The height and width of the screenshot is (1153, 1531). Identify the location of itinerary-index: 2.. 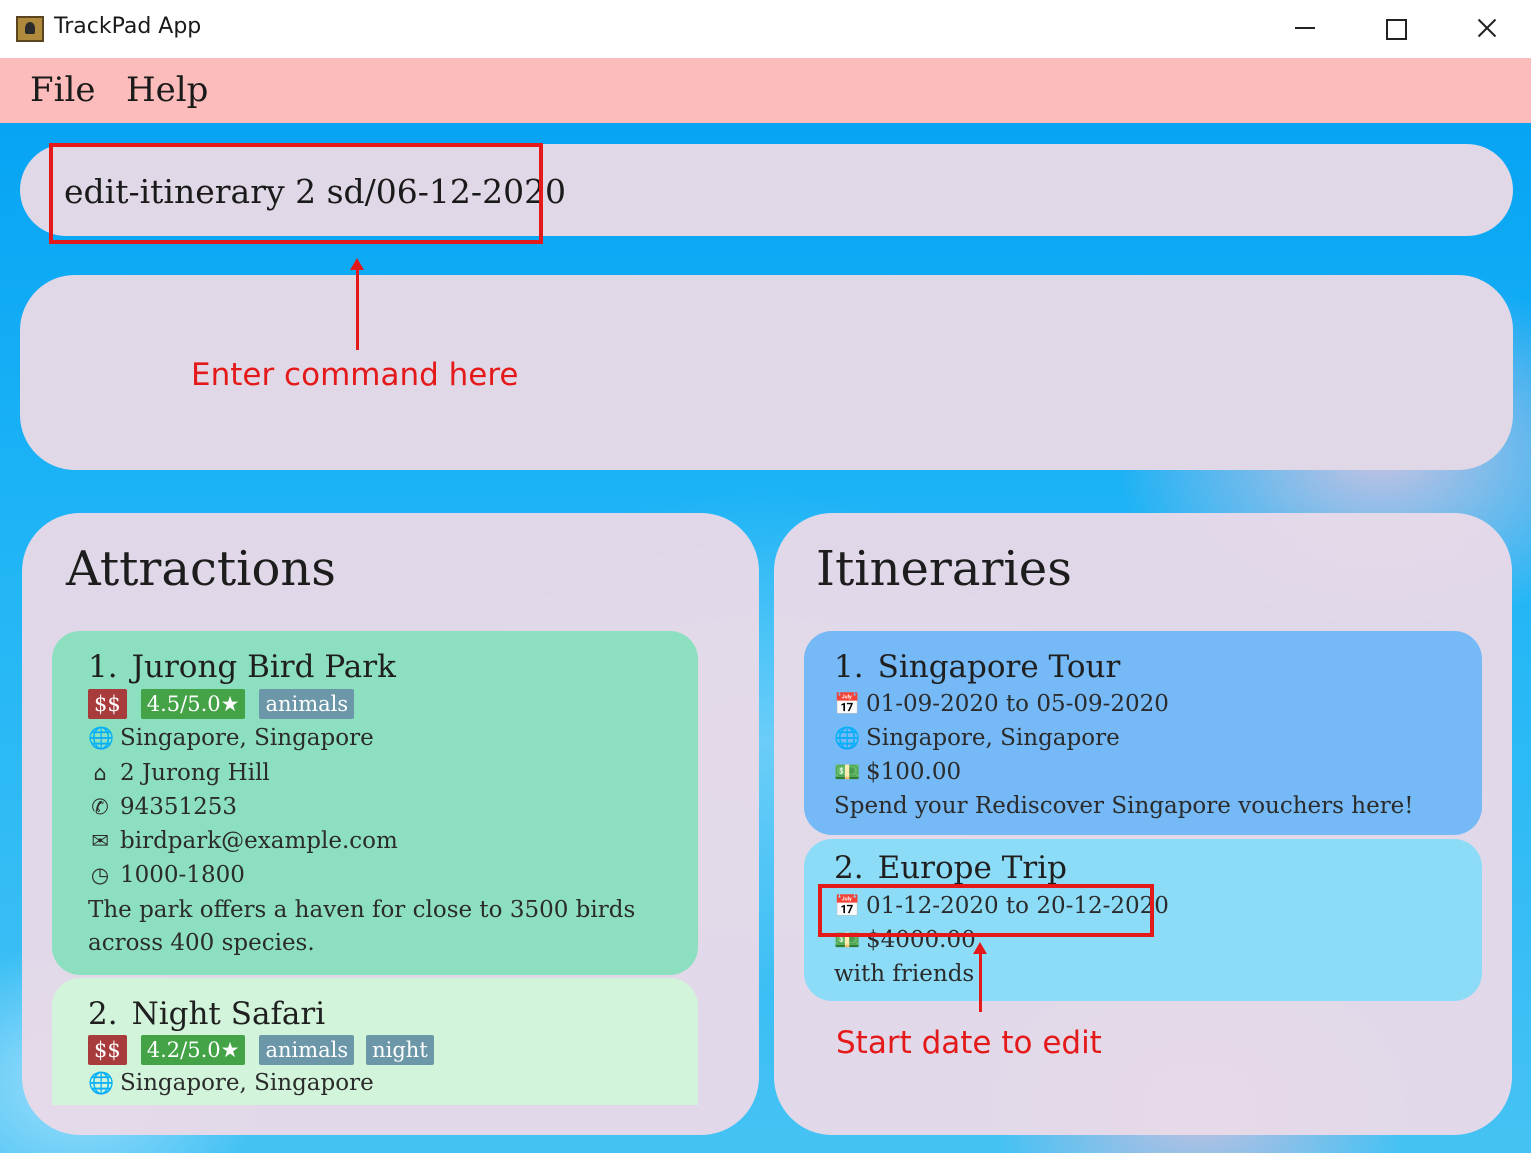
(849, 868).